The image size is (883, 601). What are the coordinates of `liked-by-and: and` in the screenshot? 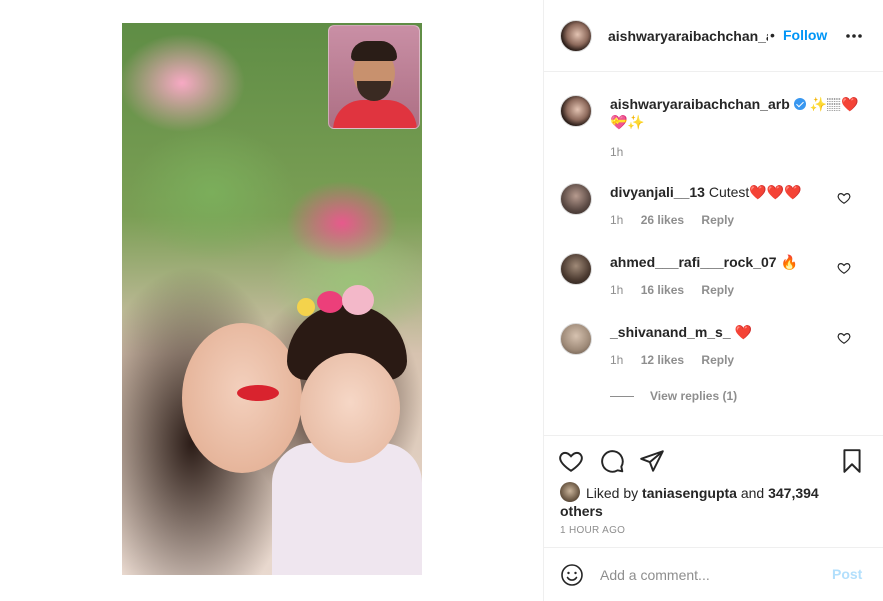 It's located at (752, 493).